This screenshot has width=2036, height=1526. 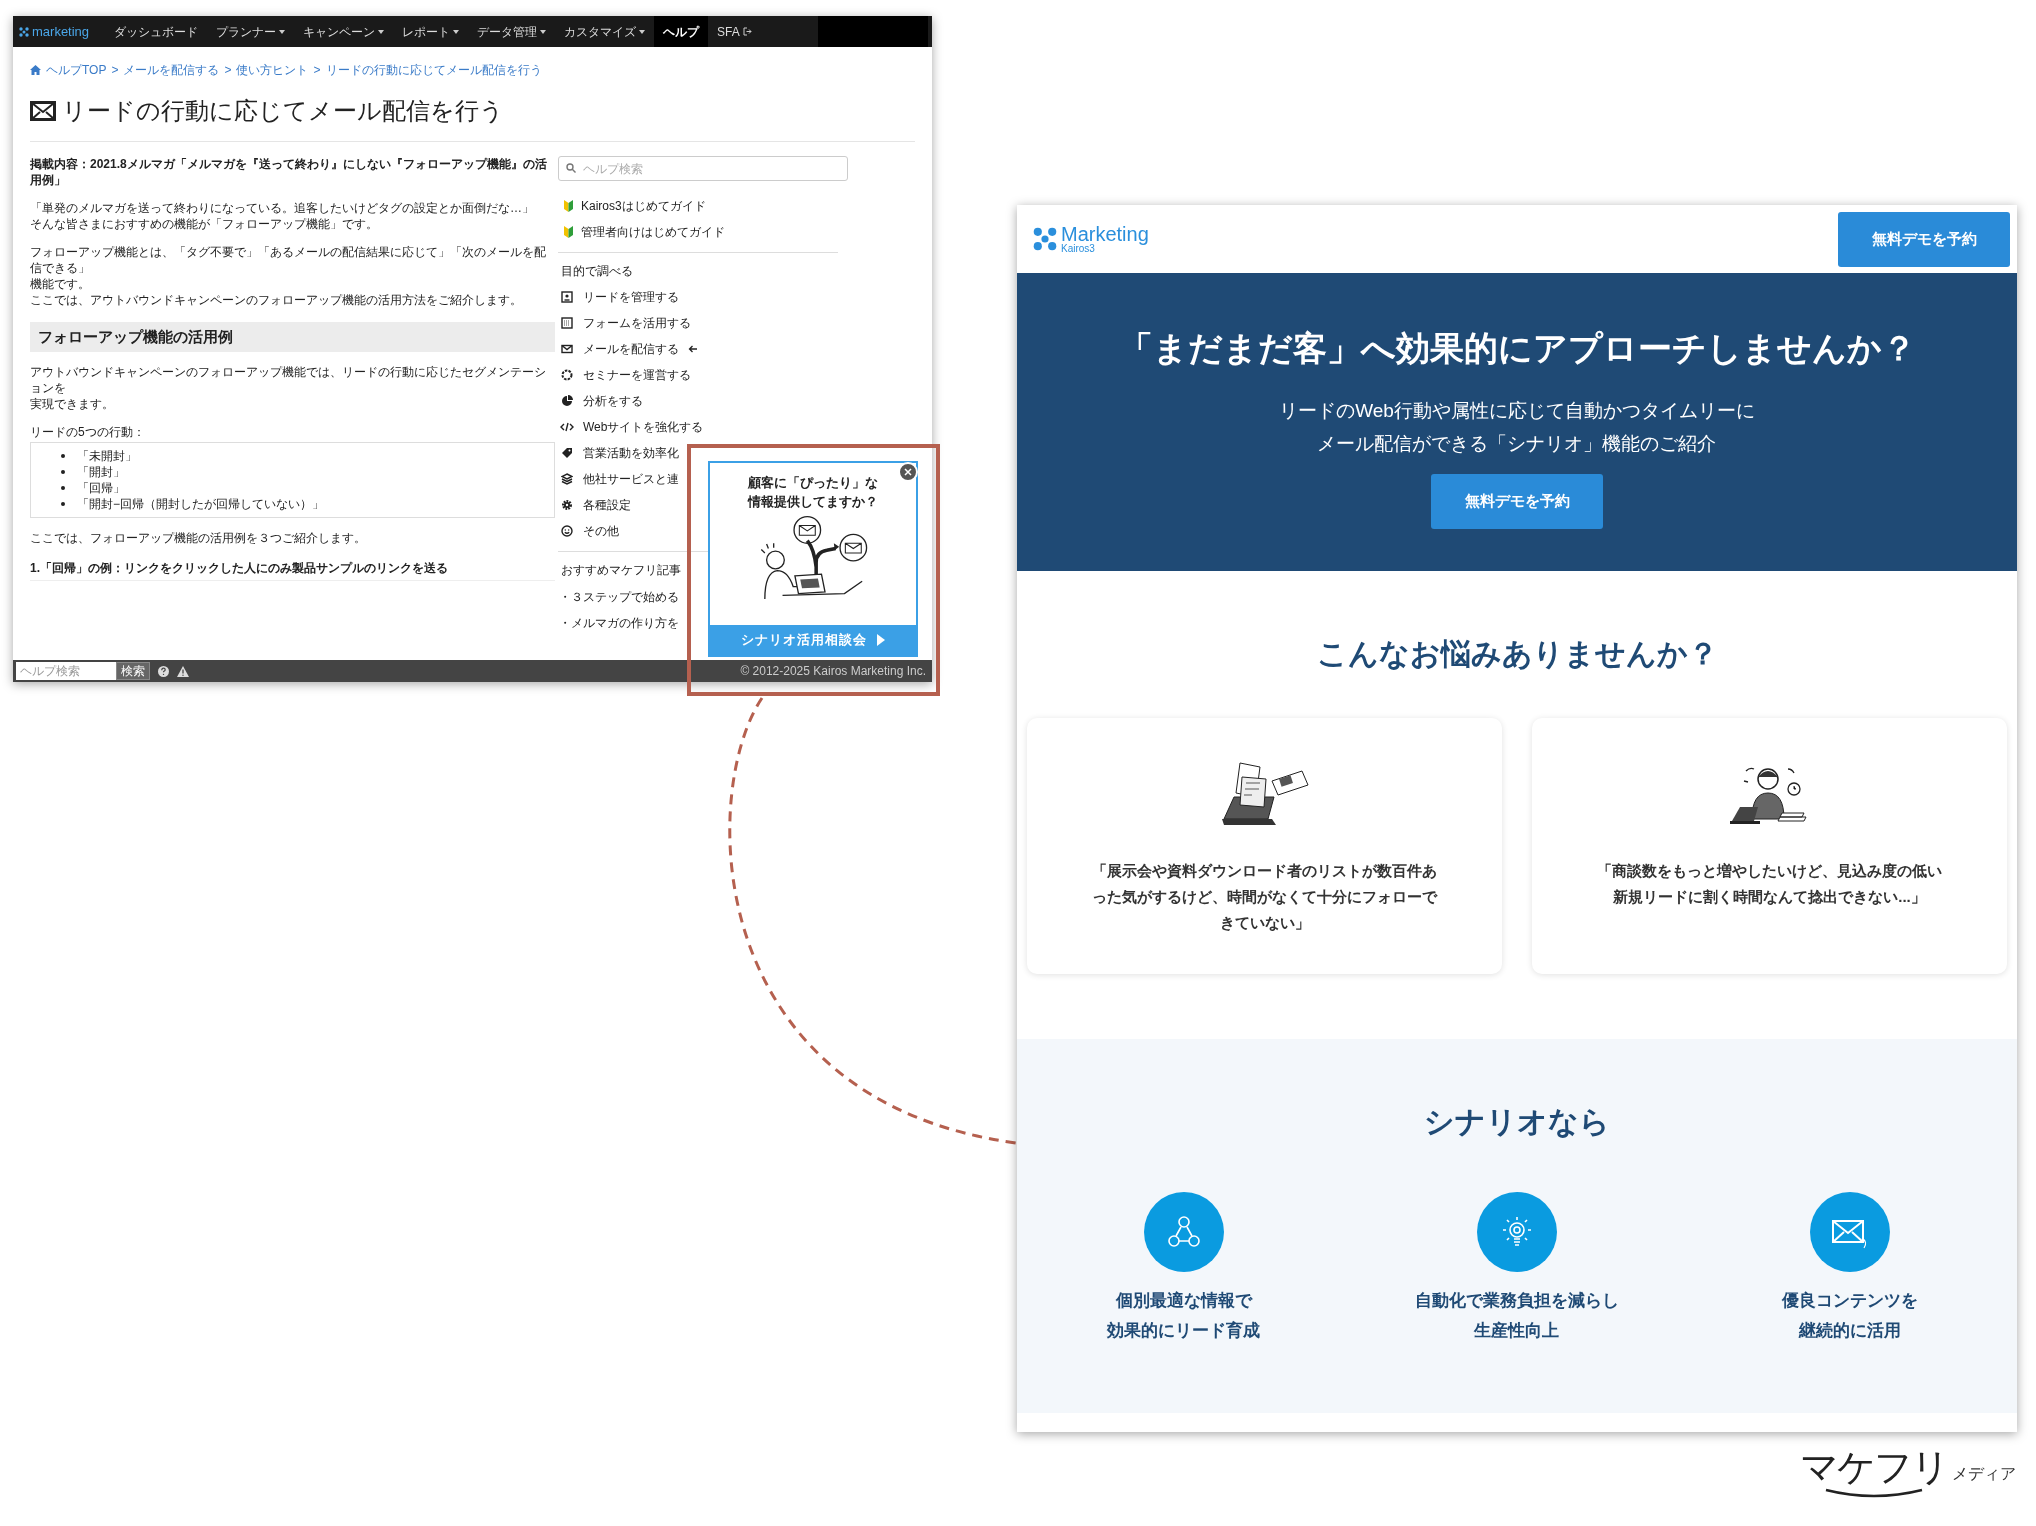 What do you see at coordinates (881, 640) in the screenshot?
I see `play-icon` at bounding box center [881, 640].